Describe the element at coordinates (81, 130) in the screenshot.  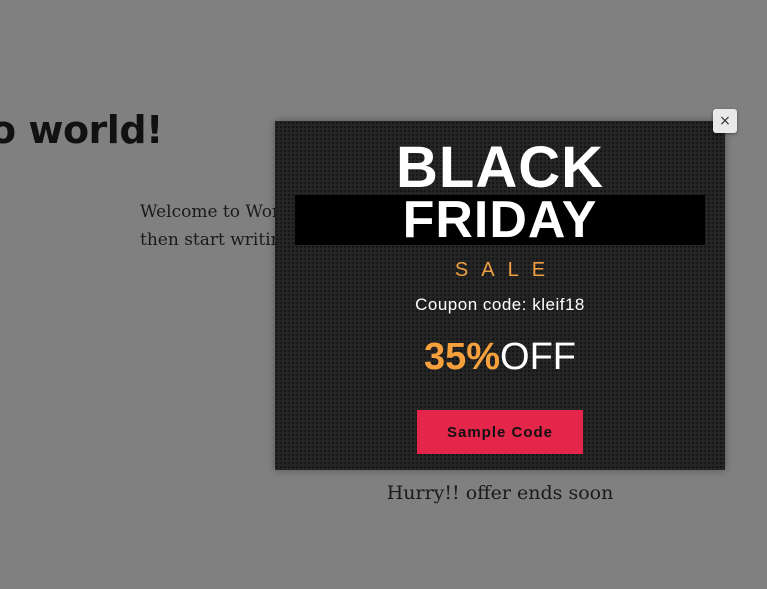
I see `post-title: o world!` at that location.